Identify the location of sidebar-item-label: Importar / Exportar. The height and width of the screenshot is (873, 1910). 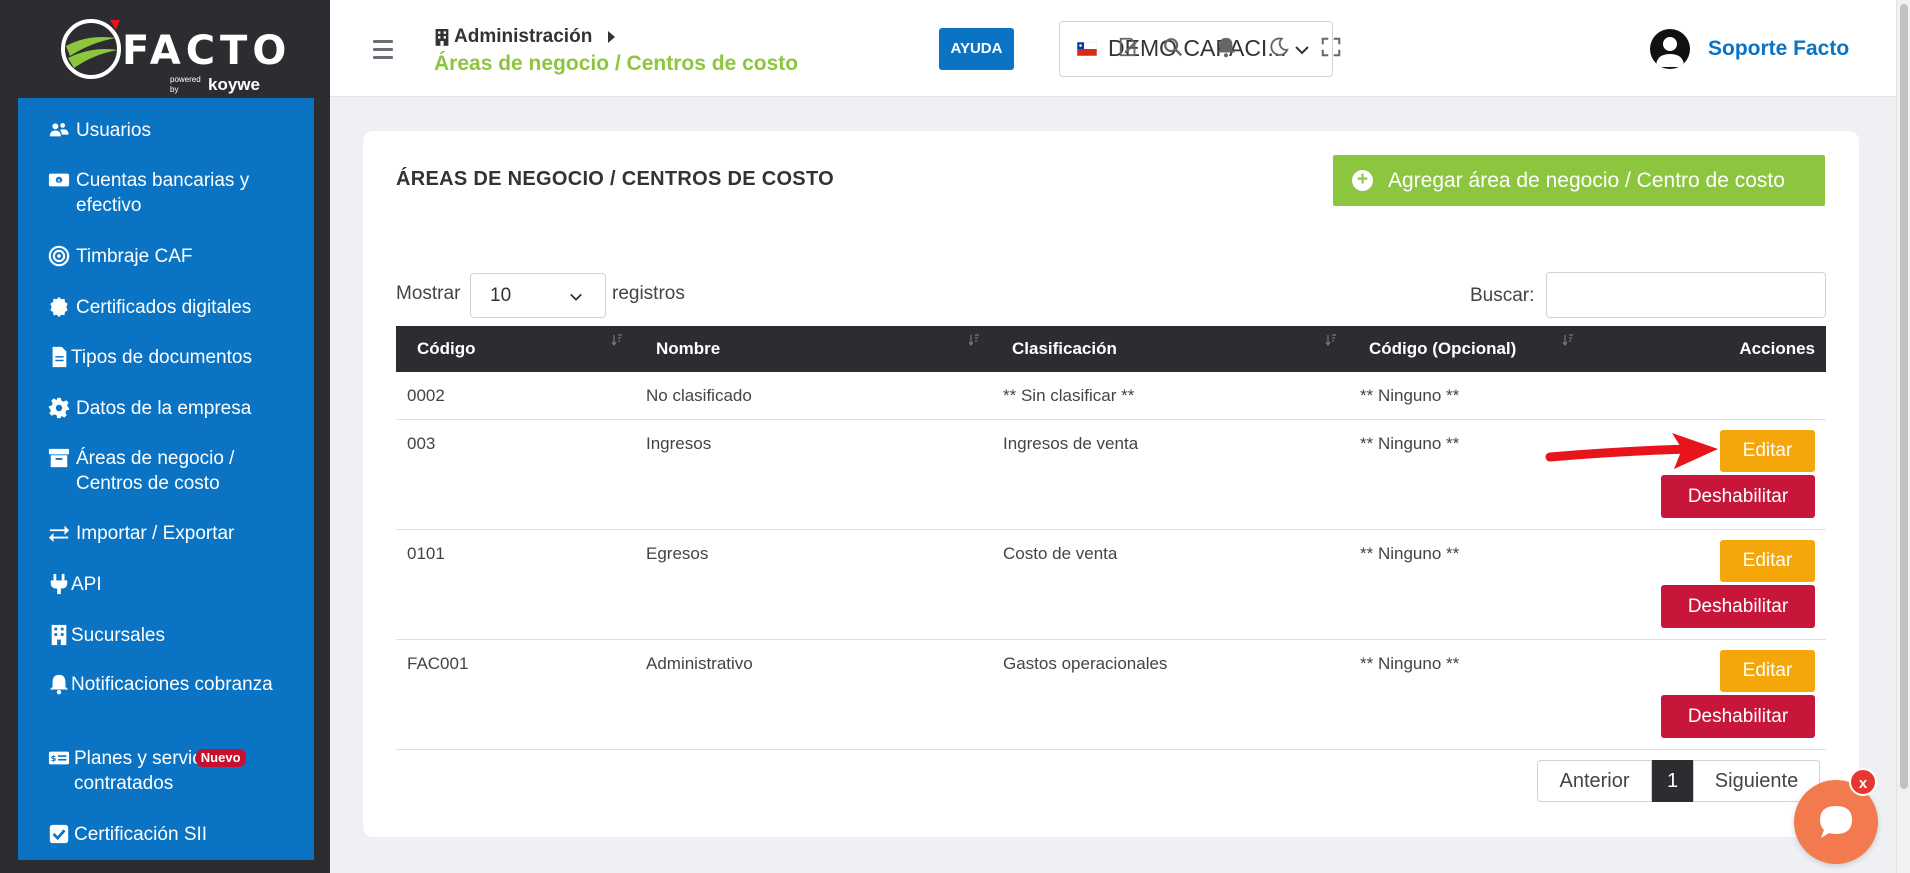
(155, 533).